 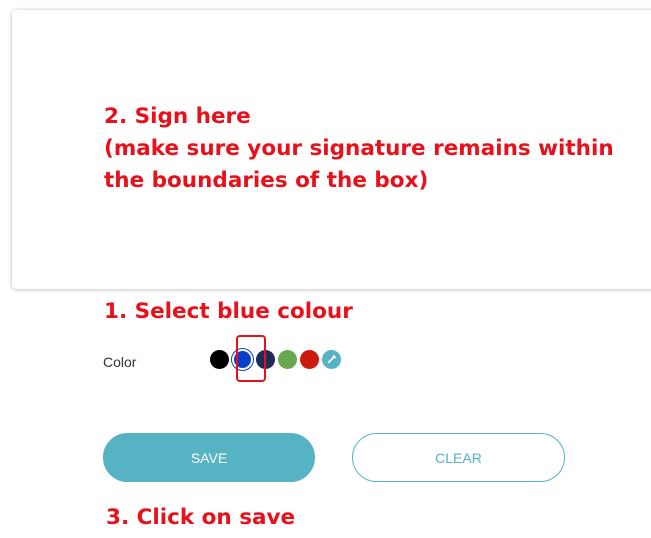 What do you see at coordinates (309, 359) in the screenshot?
I see `swatch-red` at bounding box center [309, 359].